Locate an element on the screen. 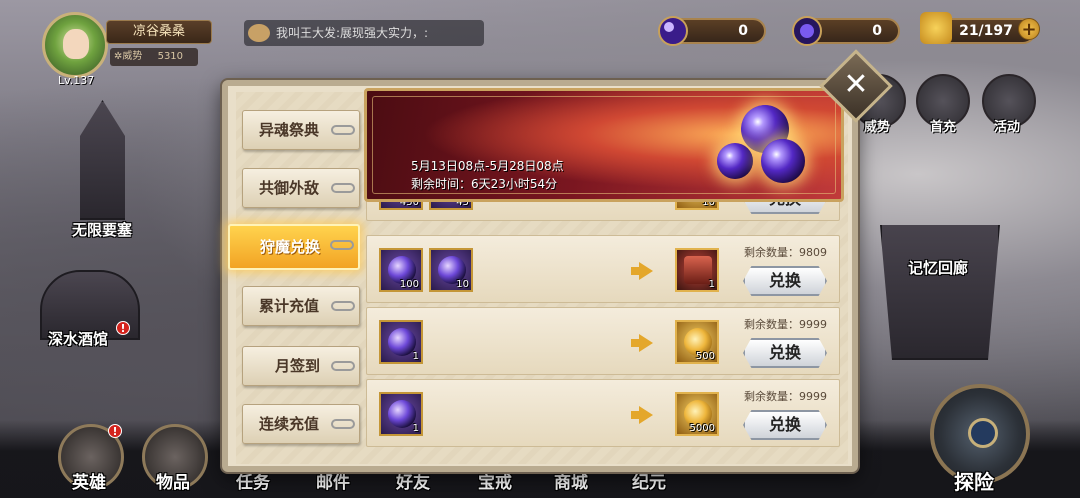 This screenshot has height=498, width=1080. memory-corridor-label: 记忆回廊 is located at coordinates (938, 267).